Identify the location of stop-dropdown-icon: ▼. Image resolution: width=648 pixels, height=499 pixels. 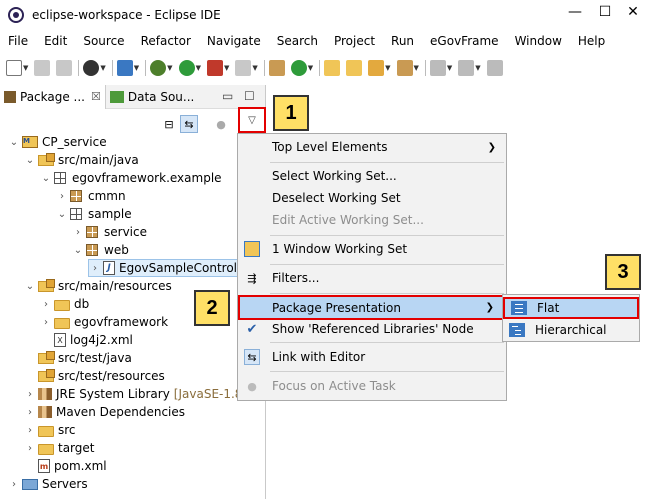
(254, 68).